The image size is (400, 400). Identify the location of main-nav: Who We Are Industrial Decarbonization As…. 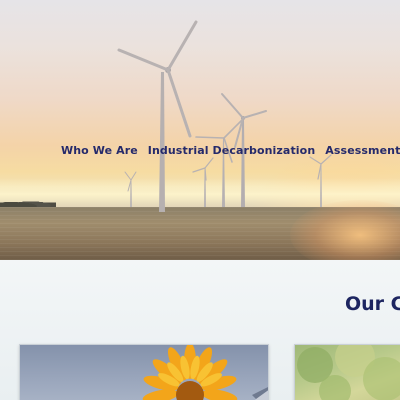
(200, 150).